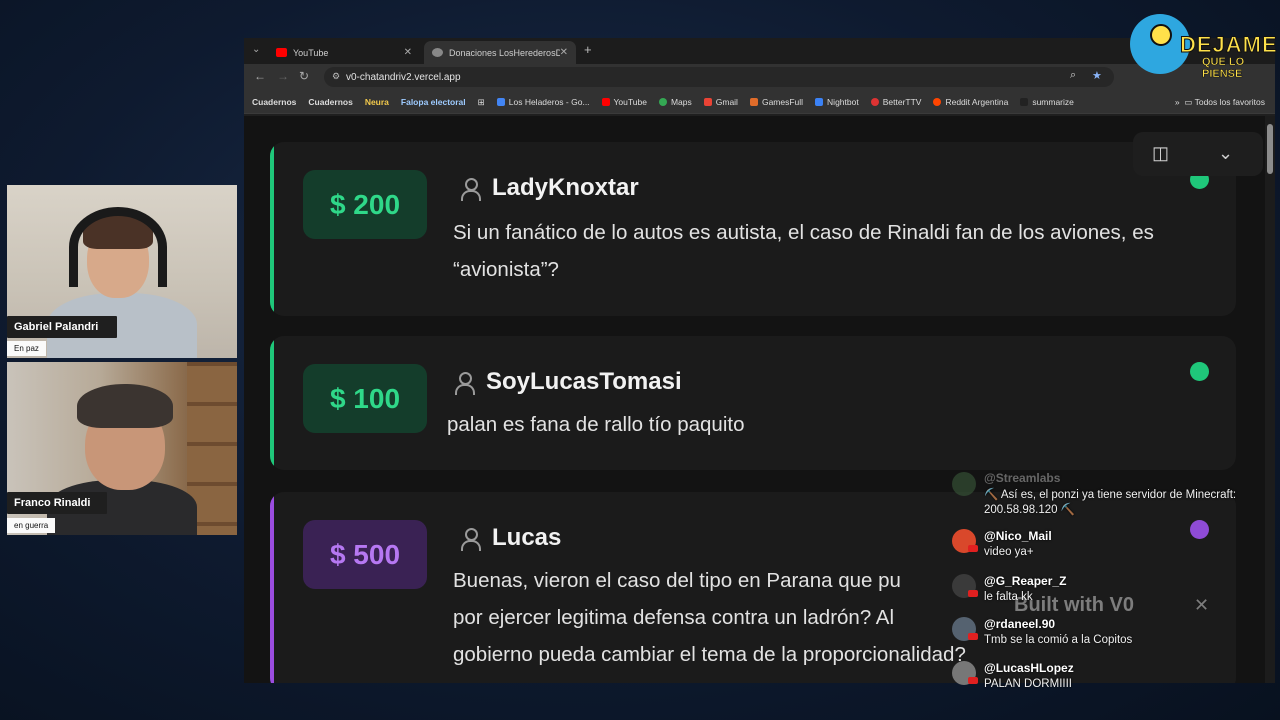 This screenshot has height=720, width=1280. I want to click on gamesfull-icon, so click(753, 102).